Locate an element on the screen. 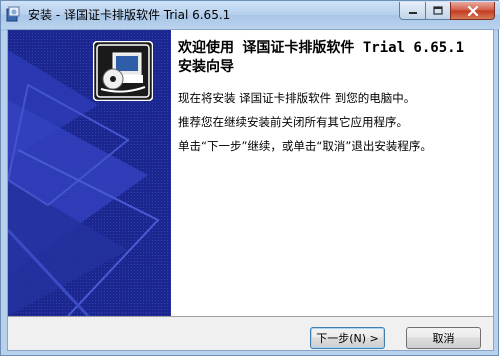 The width and height of the screenshot is (501, 358). next-button: 下一步(N) > is located at coordinates (347, 338).